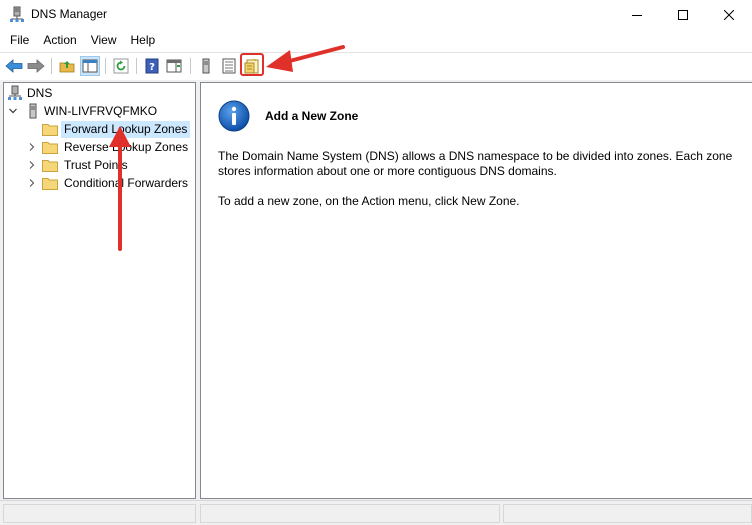 The image size is (752, 525). I want to click on menu-help: Help, so click(143, 40).